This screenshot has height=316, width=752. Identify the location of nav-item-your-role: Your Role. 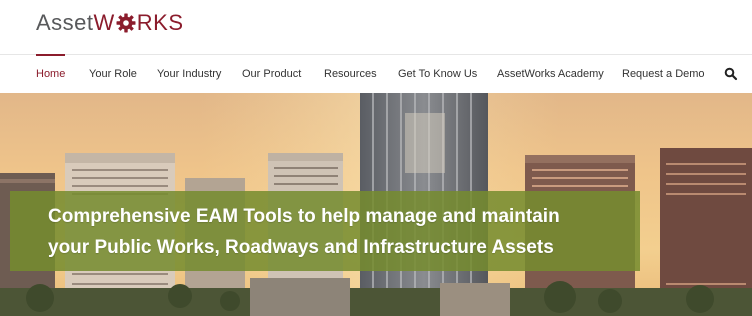
(113, 74).